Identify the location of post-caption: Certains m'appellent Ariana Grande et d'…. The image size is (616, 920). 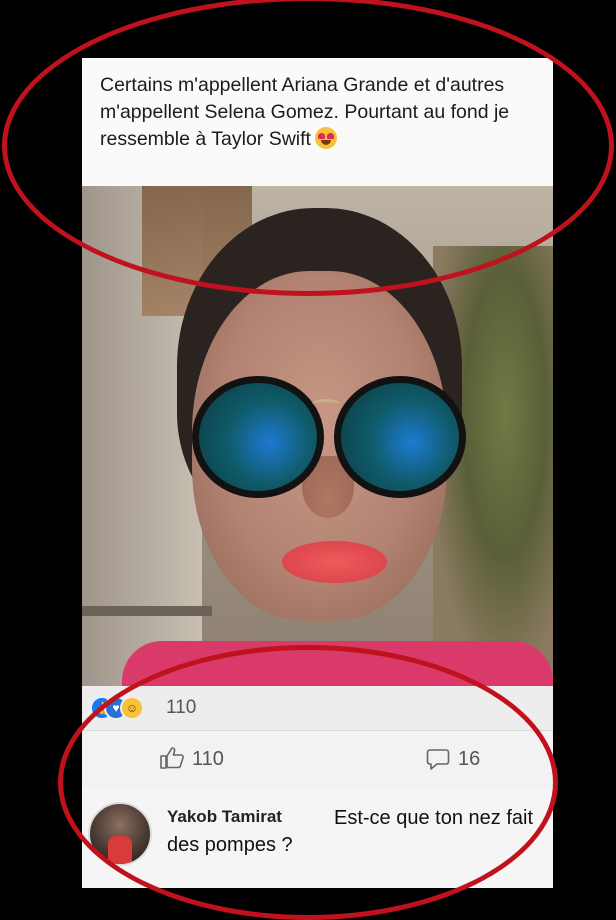
(322, 112).